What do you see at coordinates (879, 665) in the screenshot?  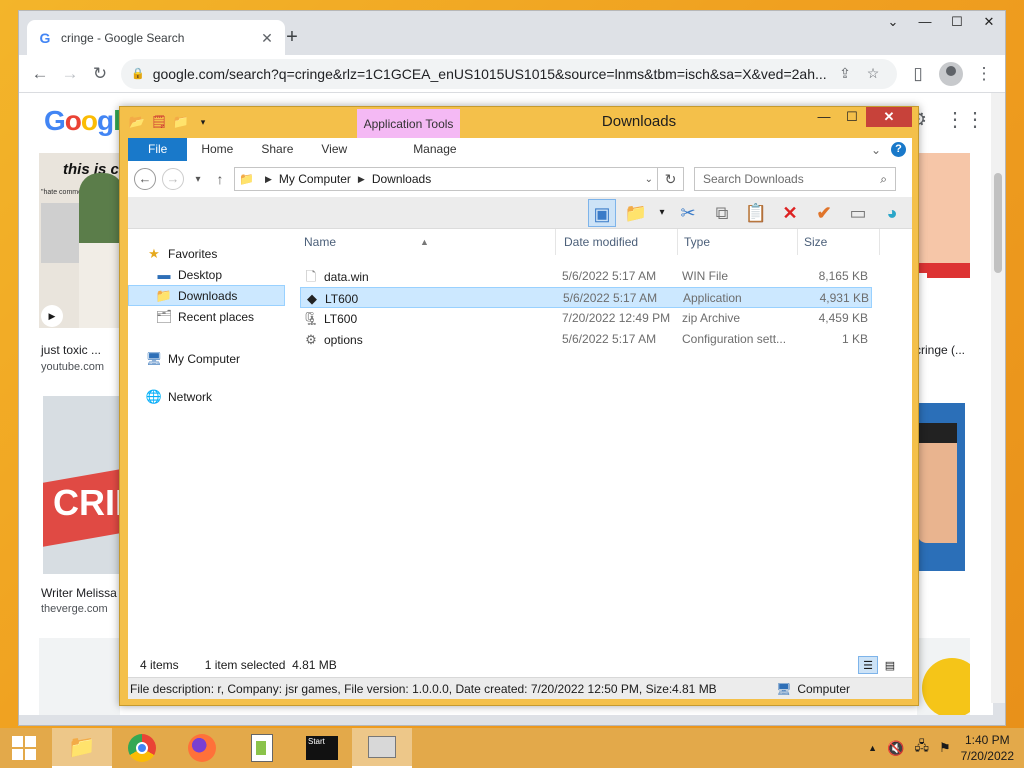 I see `view-switcher: ☰ ▤` at bounding box center [879, 665].